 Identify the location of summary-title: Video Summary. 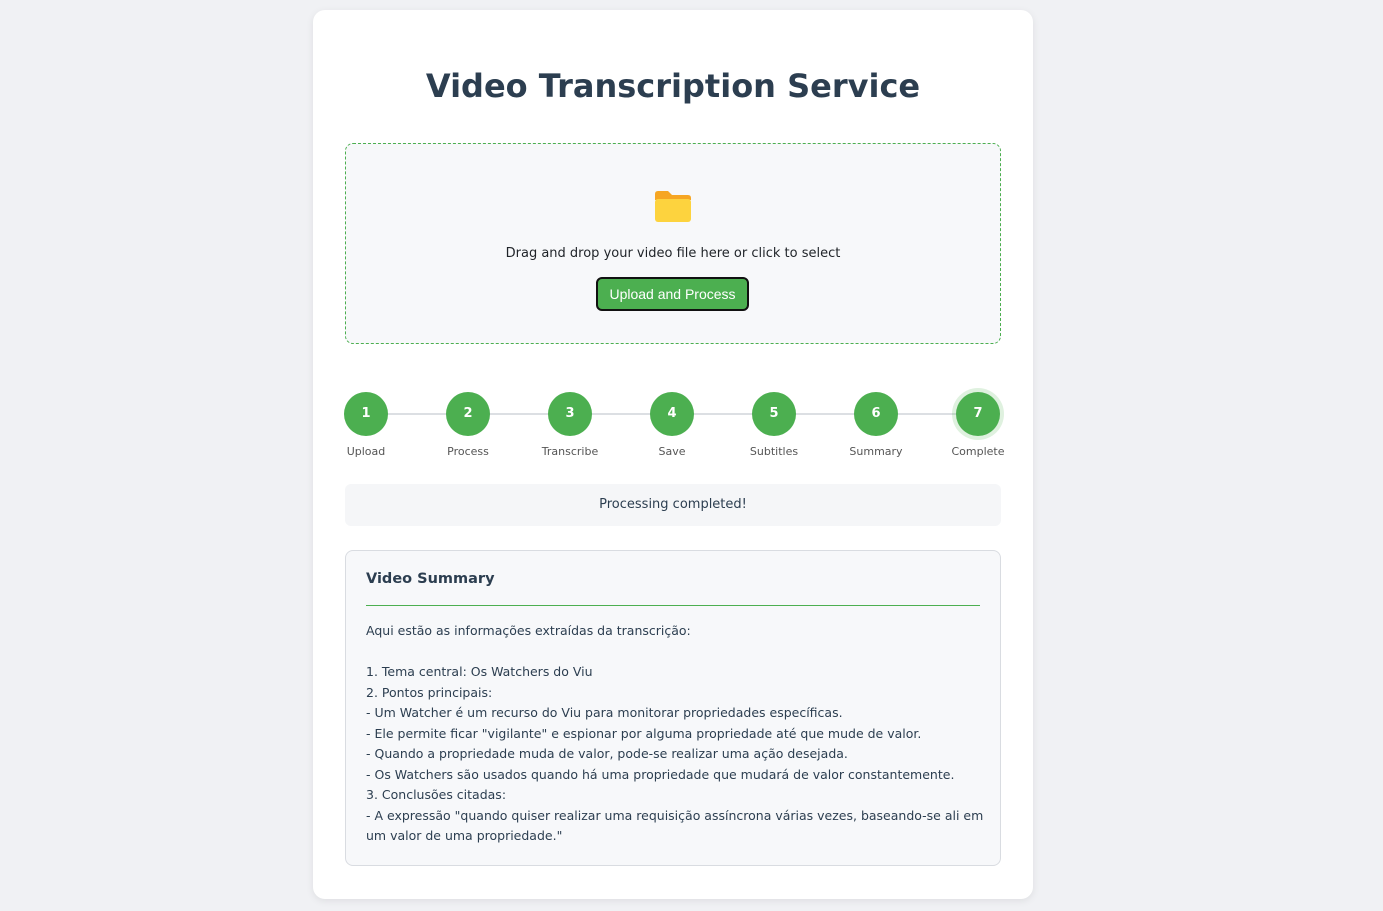
(430, 579).